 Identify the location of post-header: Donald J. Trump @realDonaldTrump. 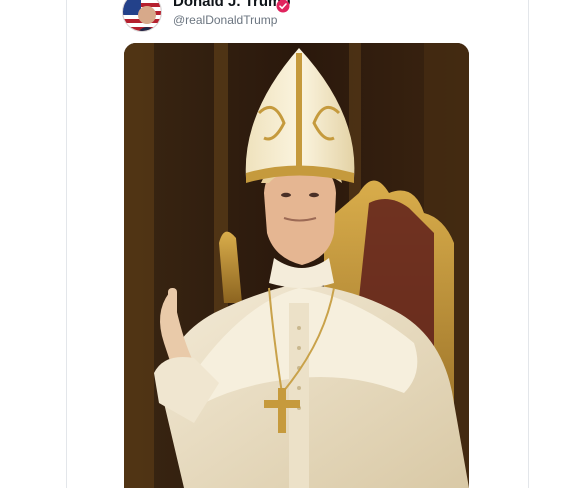
(272, 16).